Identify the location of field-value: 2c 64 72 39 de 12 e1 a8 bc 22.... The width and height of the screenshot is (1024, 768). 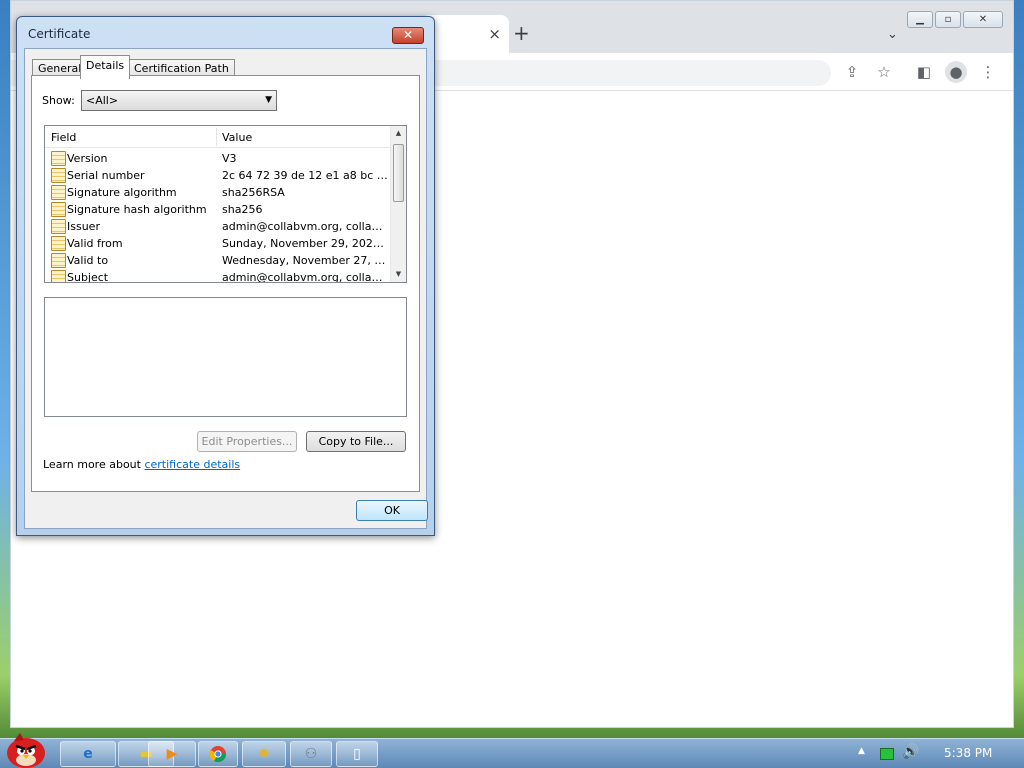
(305, 175).